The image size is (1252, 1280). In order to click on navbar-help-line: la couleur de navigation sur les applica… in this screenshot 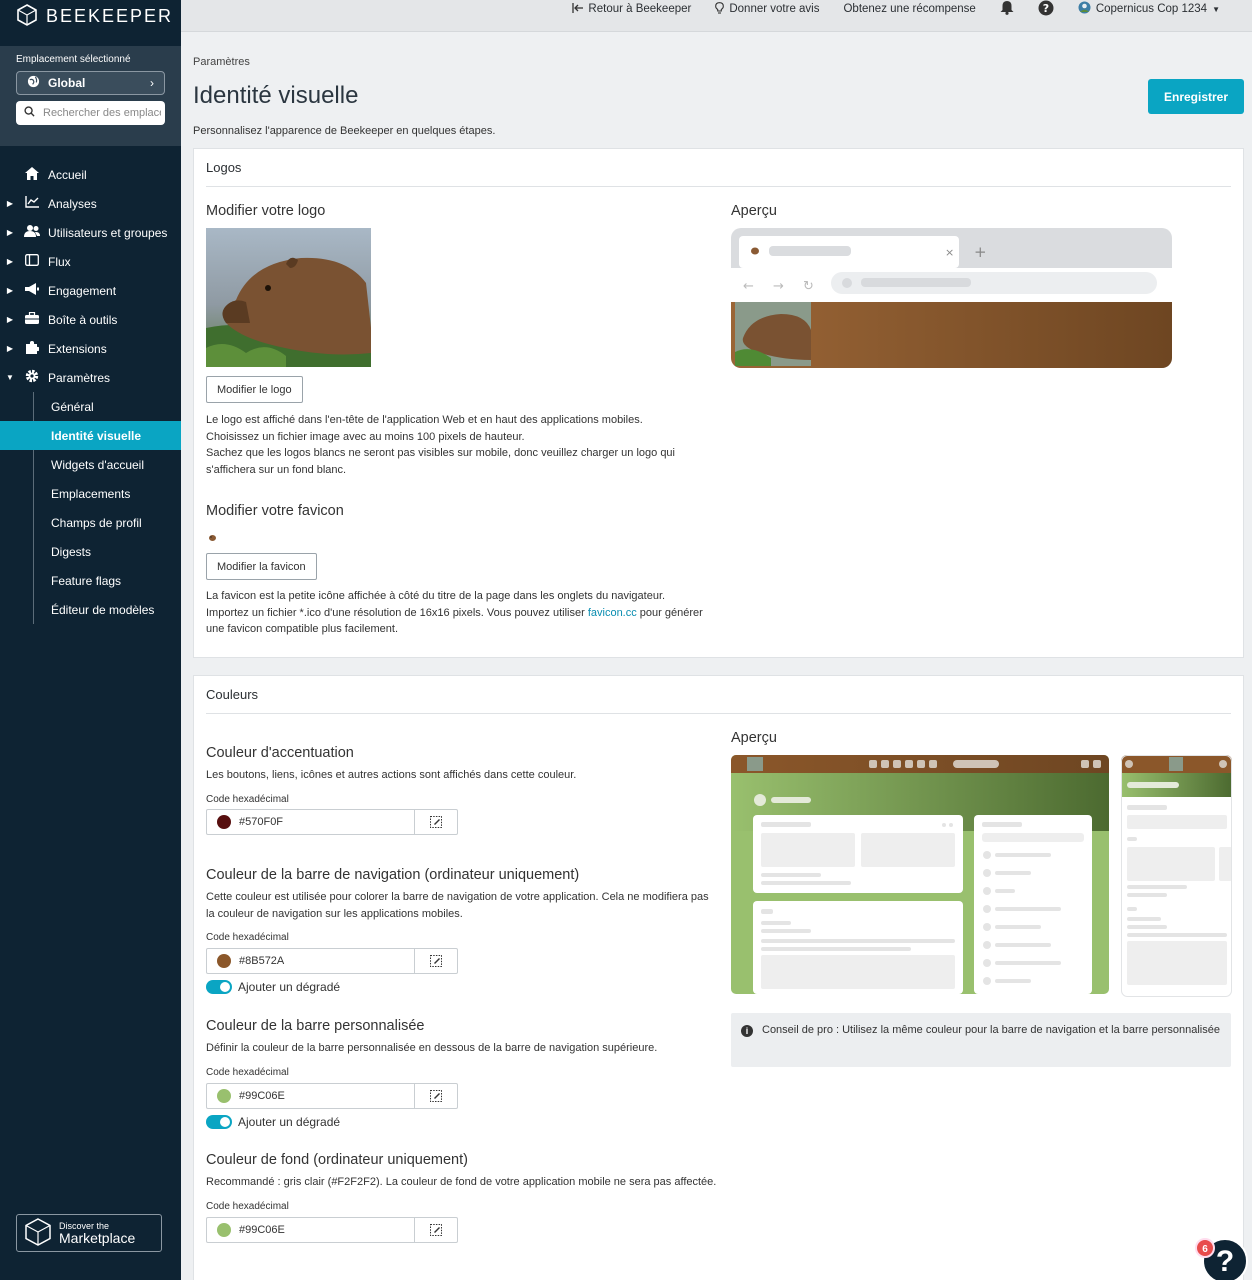, I will do `click(334, 913)`.